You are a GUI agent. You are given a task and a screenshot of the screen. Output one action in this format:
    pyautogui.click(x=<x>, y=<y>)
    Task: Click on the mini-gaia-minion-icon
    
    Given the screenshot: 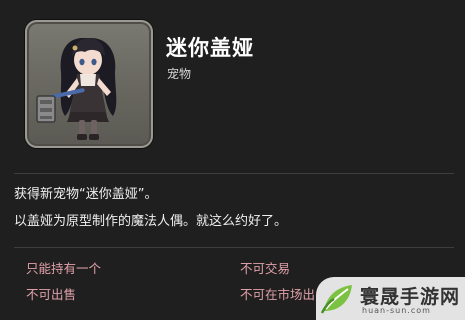 What is the action you would take?
    pyautogui.click(x=89, y=84)
    